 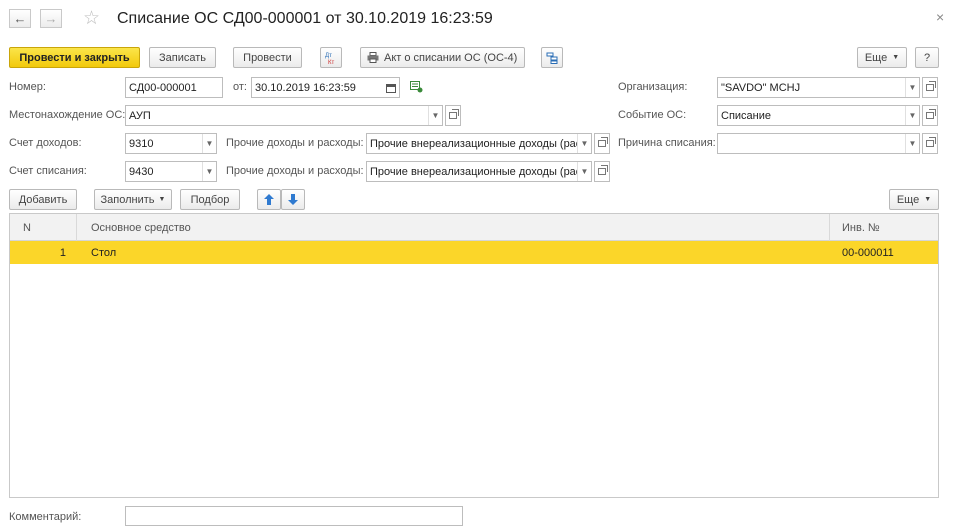 What do you see at coordinates (45, 143) in the screenshot?
I see `income-account-label: Счет доходов:` at bounding box center [45, 143].